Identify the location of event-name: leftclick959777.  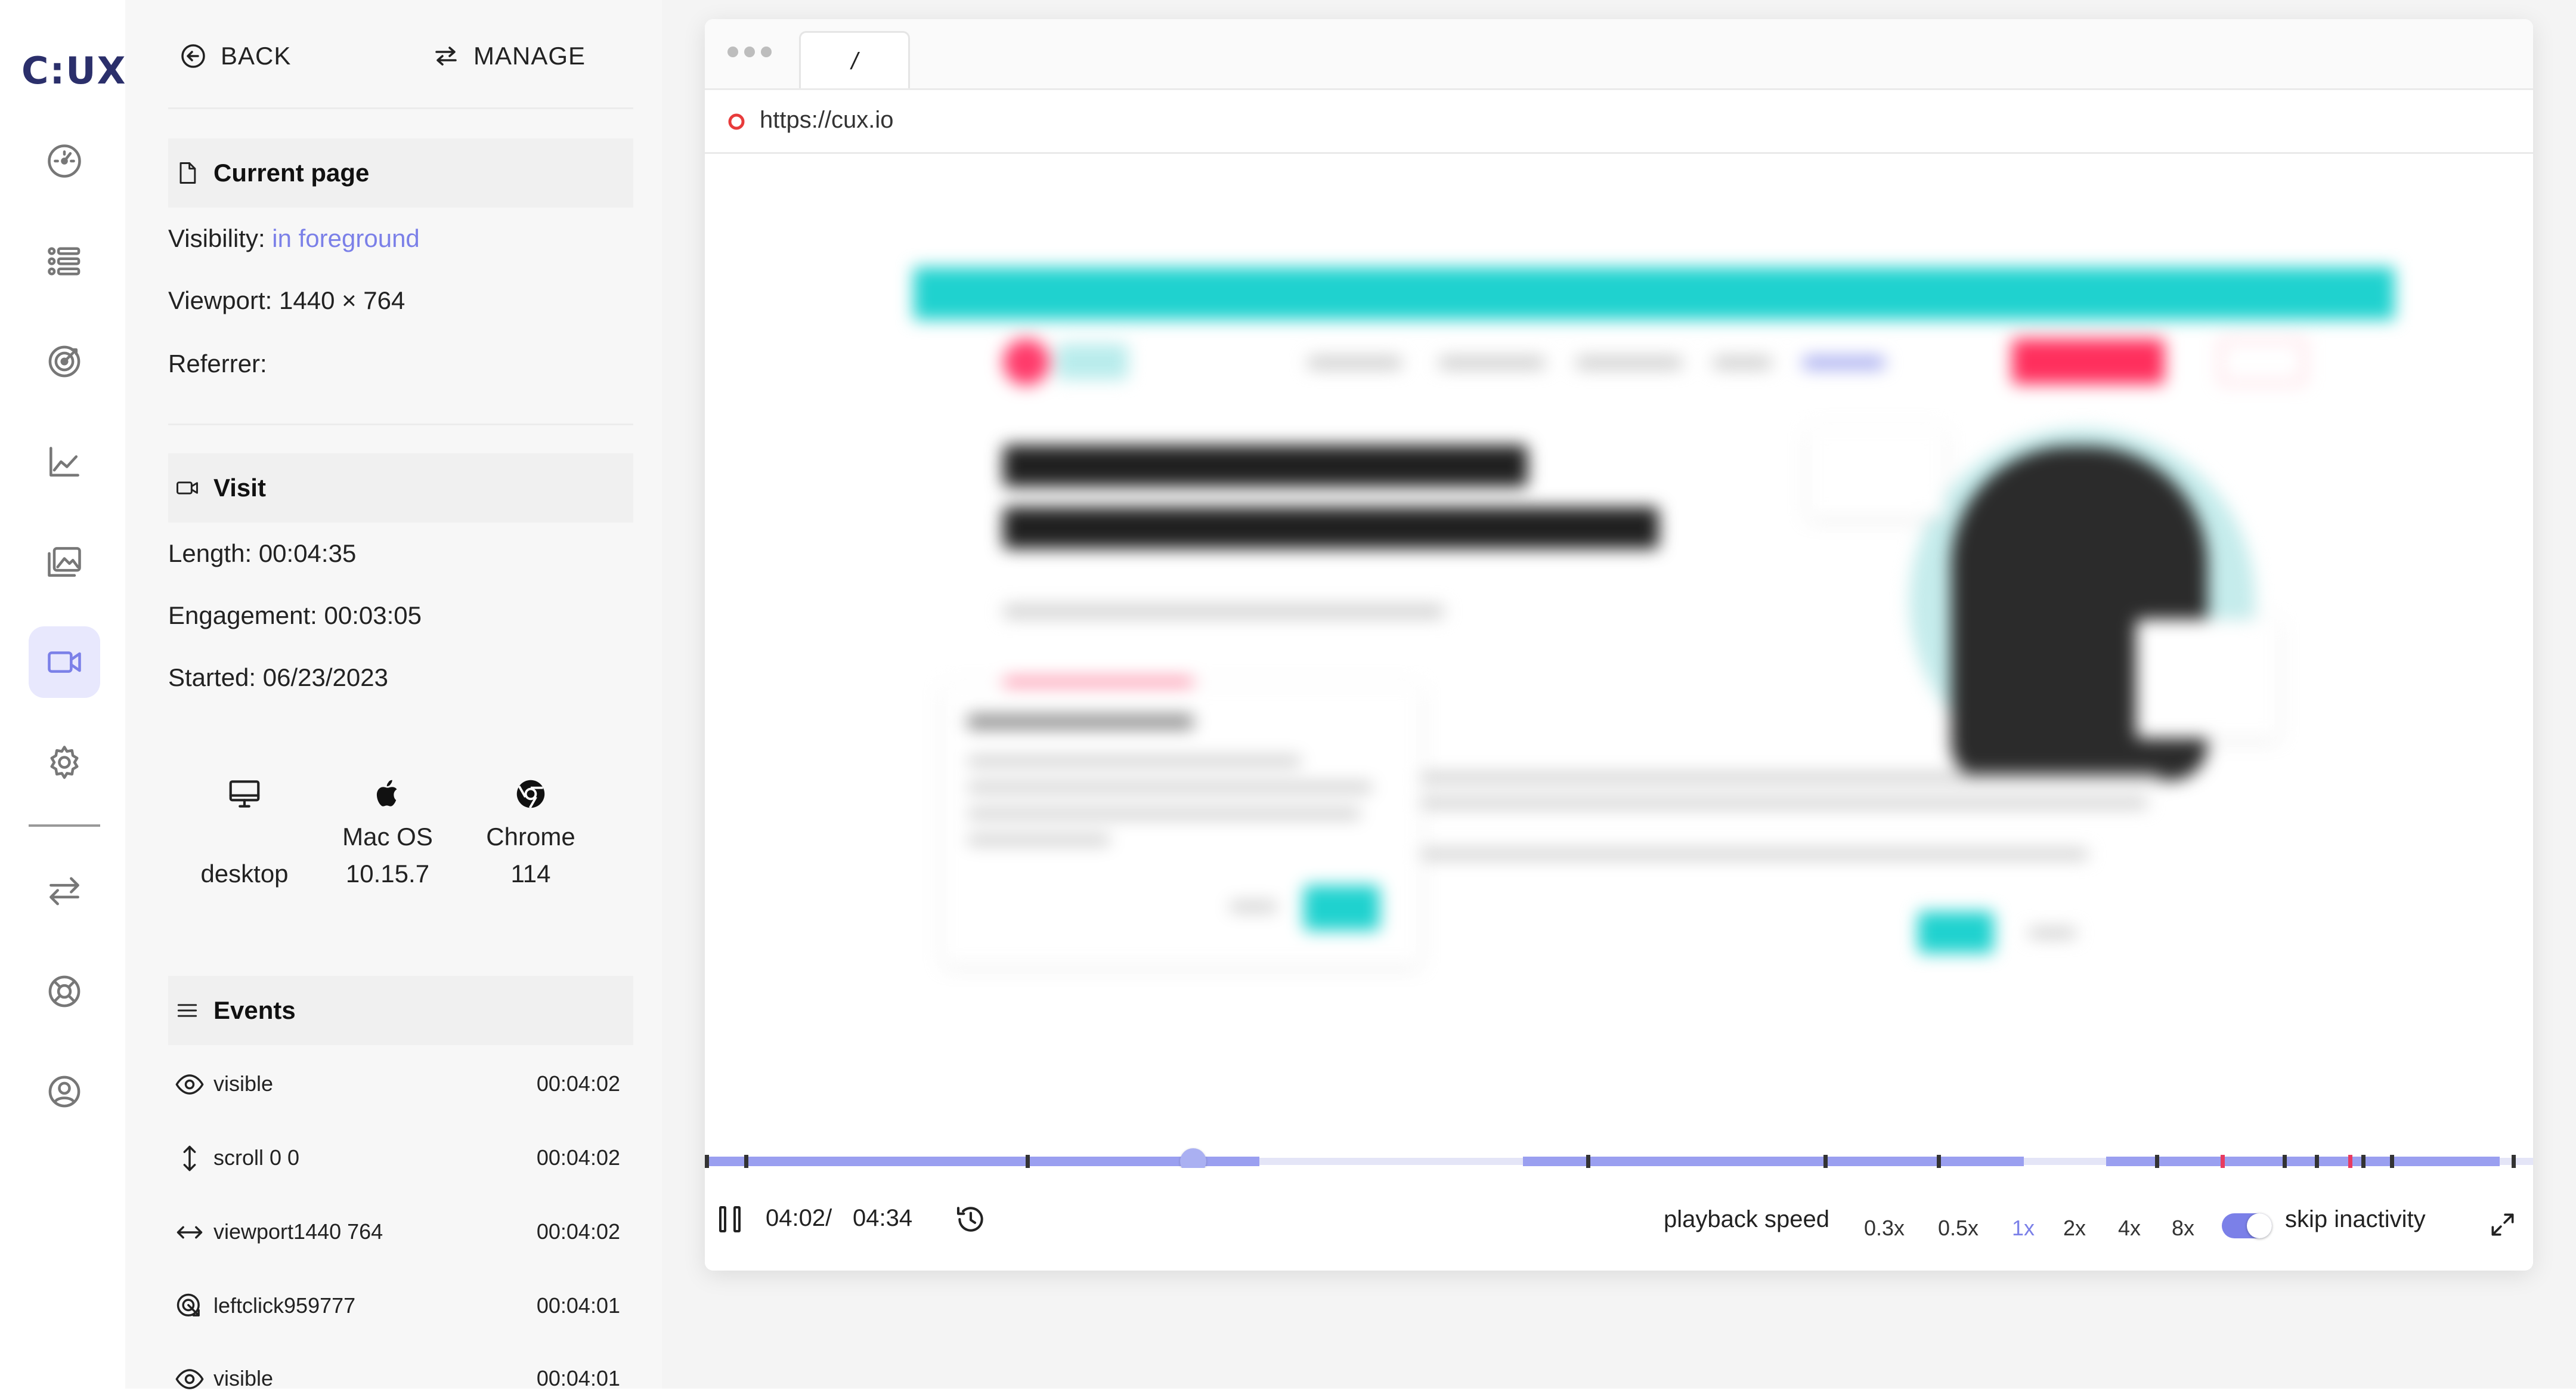
(284, 1305).